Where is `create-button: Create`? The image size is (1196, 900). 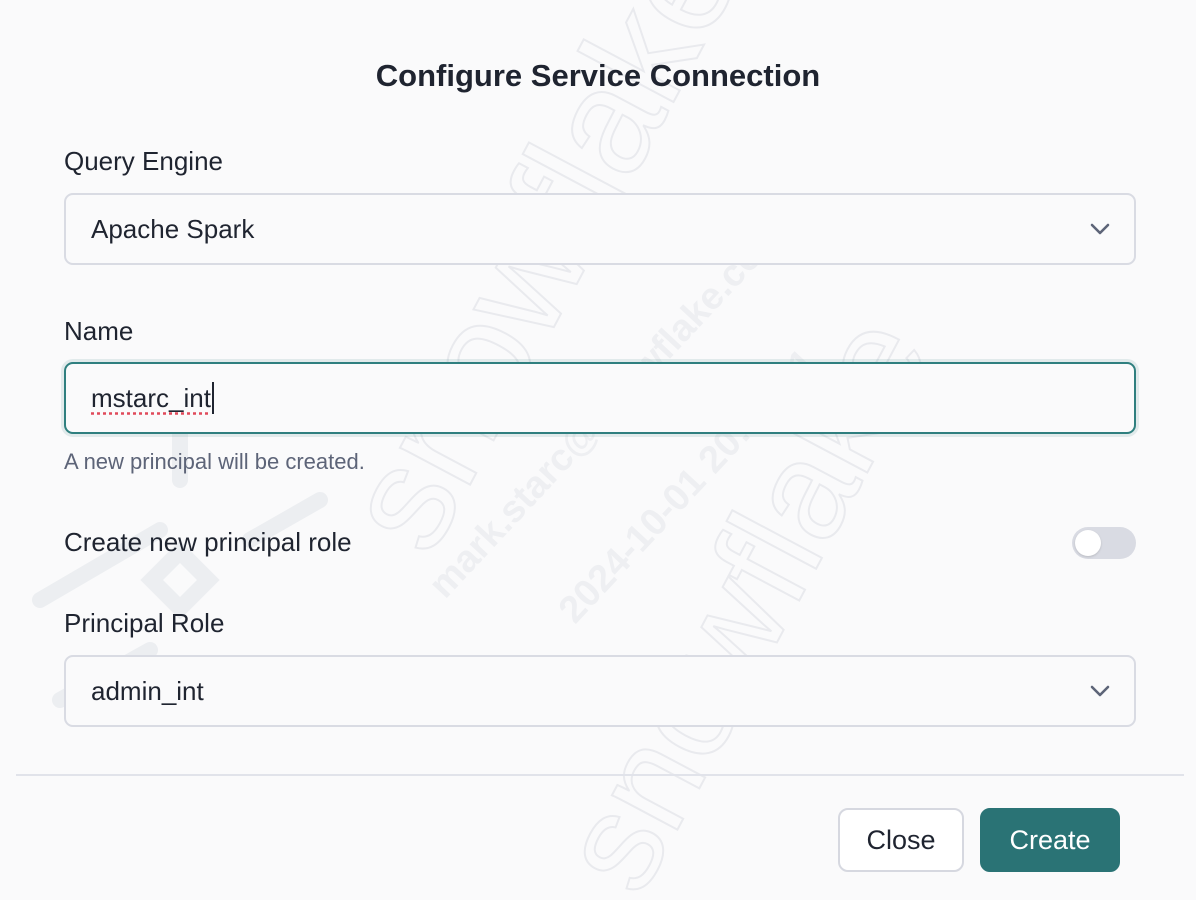
create-button: Create is located at coordinates (1050, 840).